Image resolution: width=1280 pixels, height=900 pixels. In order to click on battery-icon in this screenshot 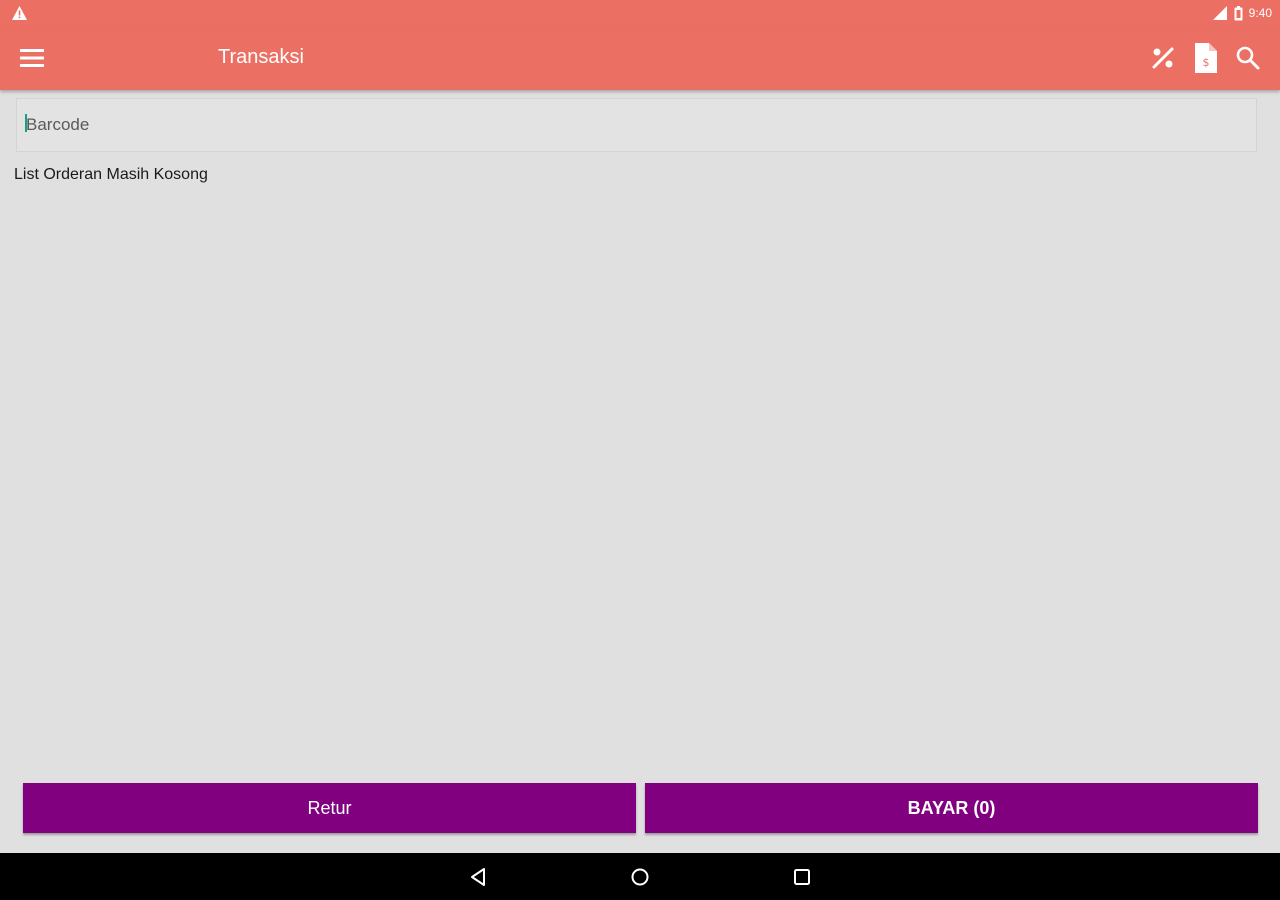, I will do `click(1238, 12)`.